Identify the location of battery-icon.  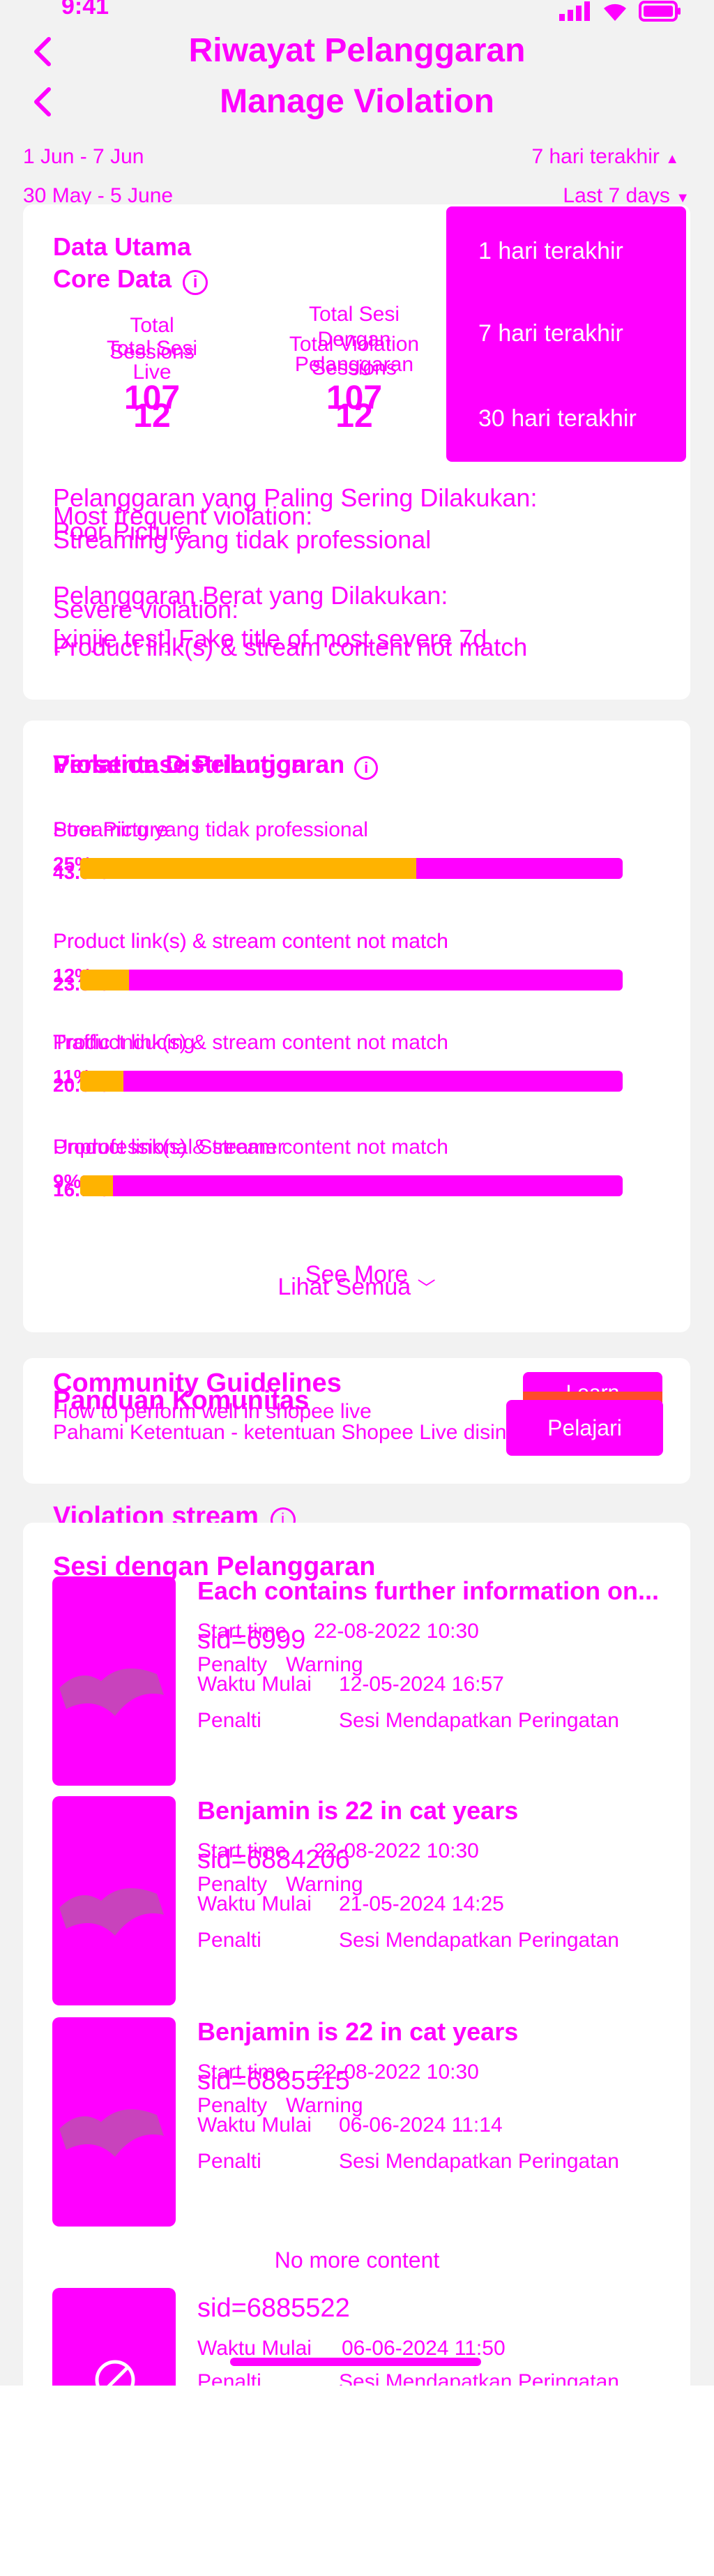
(660, 11).